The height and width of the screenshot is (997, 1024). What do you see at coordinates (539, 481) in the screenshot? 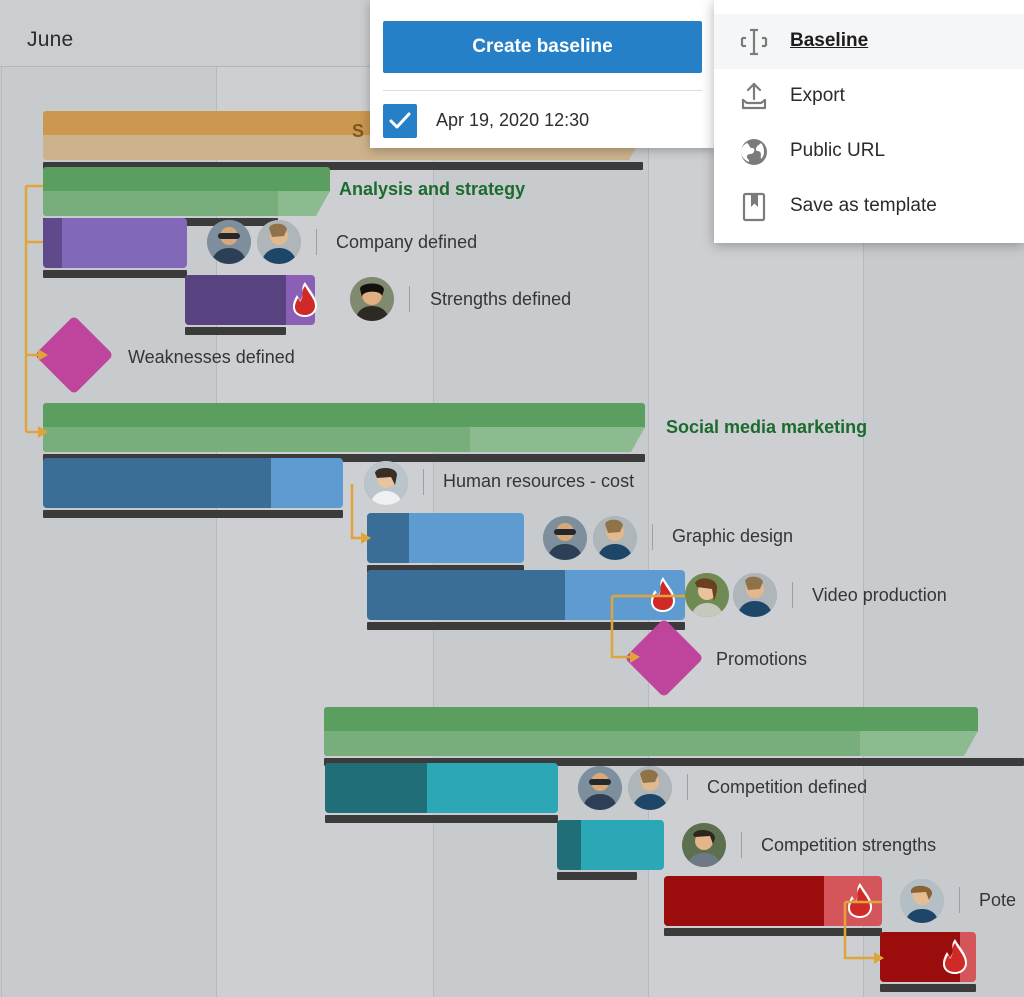
I see `task-label-human-resources-cost: Human resources - cost` at bounding box center [539, 481].